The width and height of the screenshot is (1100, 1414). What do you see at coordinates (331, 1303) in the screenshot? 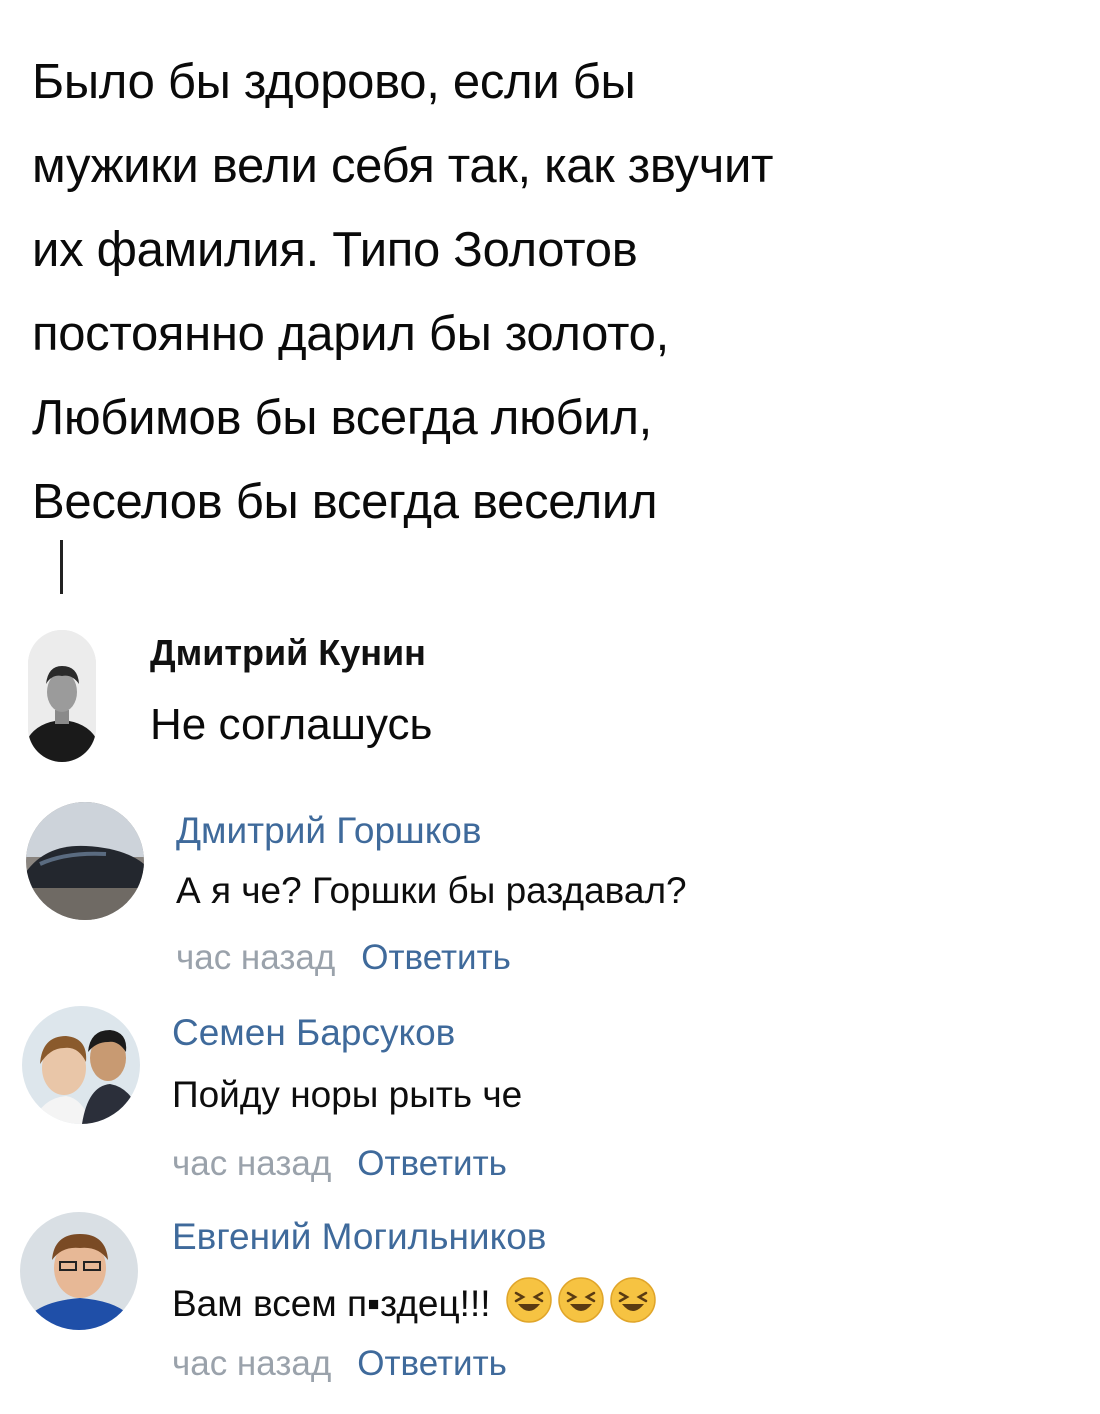
I see `reply-text: Вам всем п▪здец!!!` at bounding box center [331, 1303].